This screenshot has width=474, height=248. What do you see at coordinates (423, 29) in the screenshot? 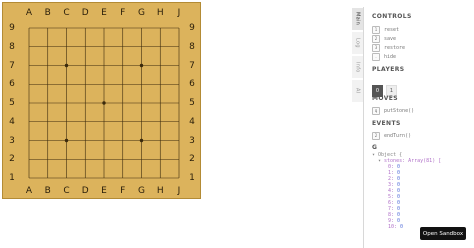
I see `control-reset: 1 reset` at bounding box center [423, 29].